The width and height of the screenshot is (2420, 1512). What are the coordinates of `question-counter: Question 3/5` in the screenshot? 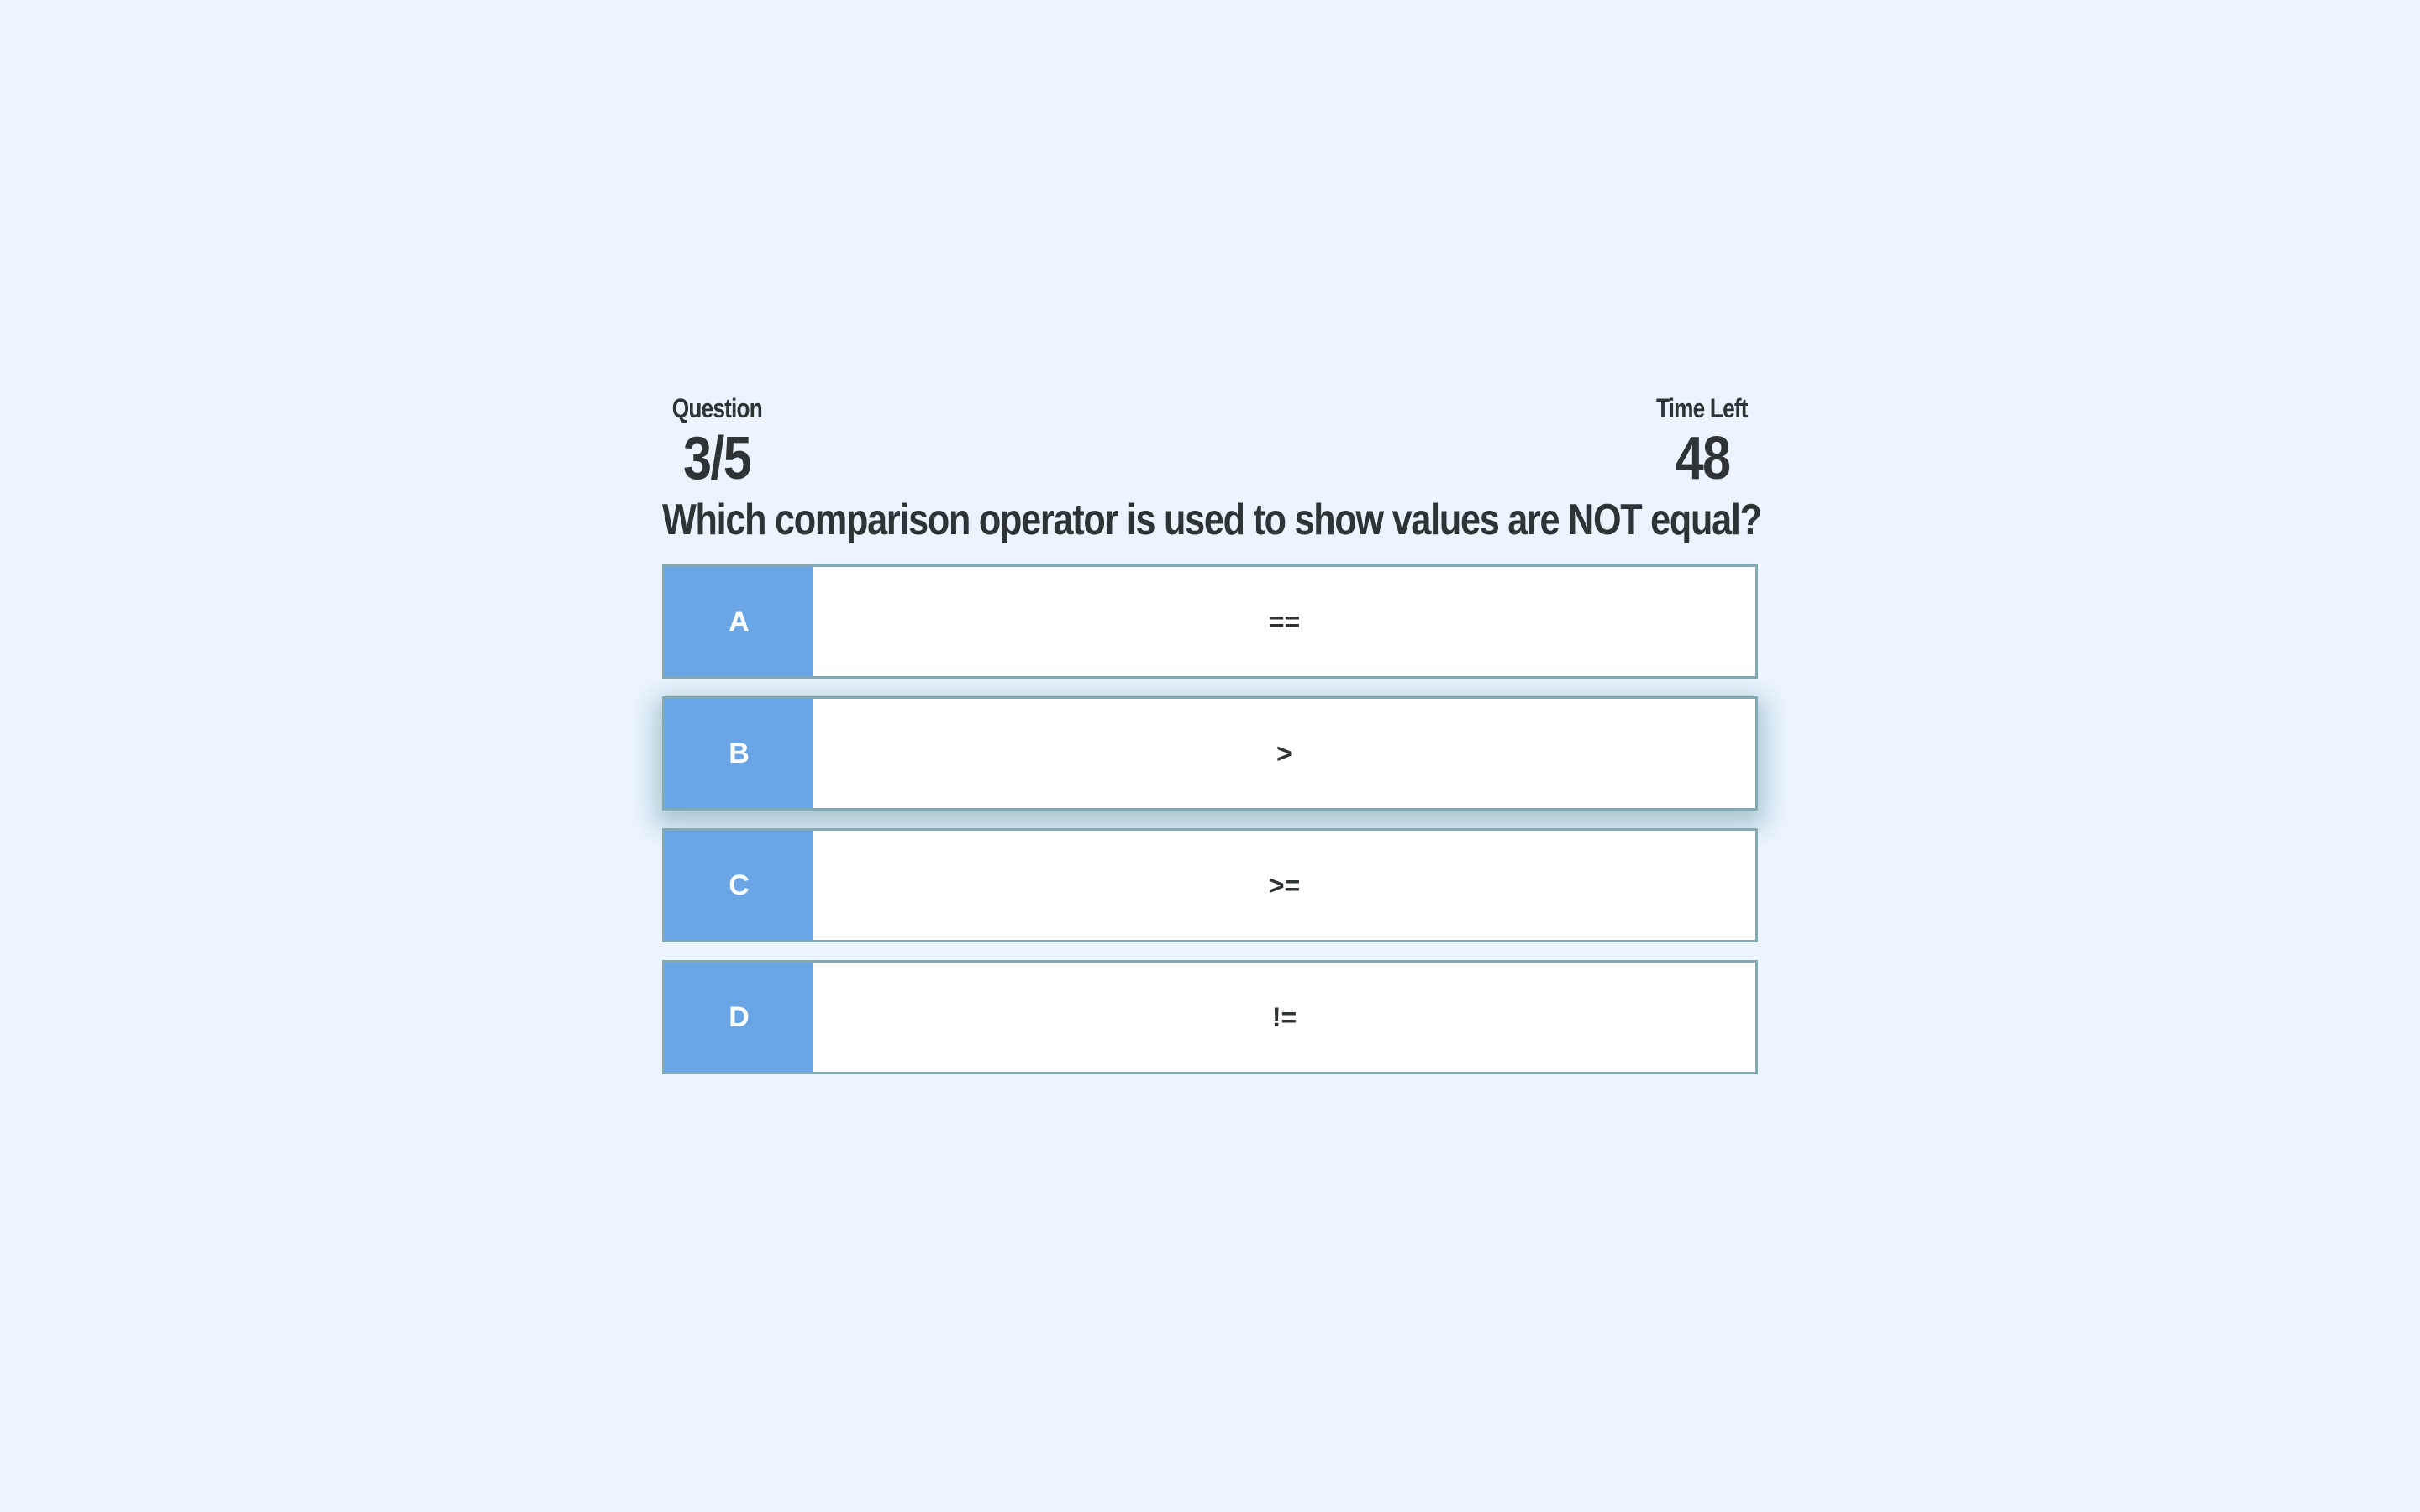 It's located at (717, 441).